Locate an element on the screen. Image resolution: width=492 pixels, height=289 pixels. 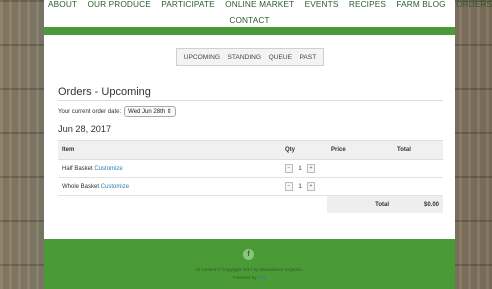
nav-farm-blog: FARM BLOG is located at coordinates (420, 4).